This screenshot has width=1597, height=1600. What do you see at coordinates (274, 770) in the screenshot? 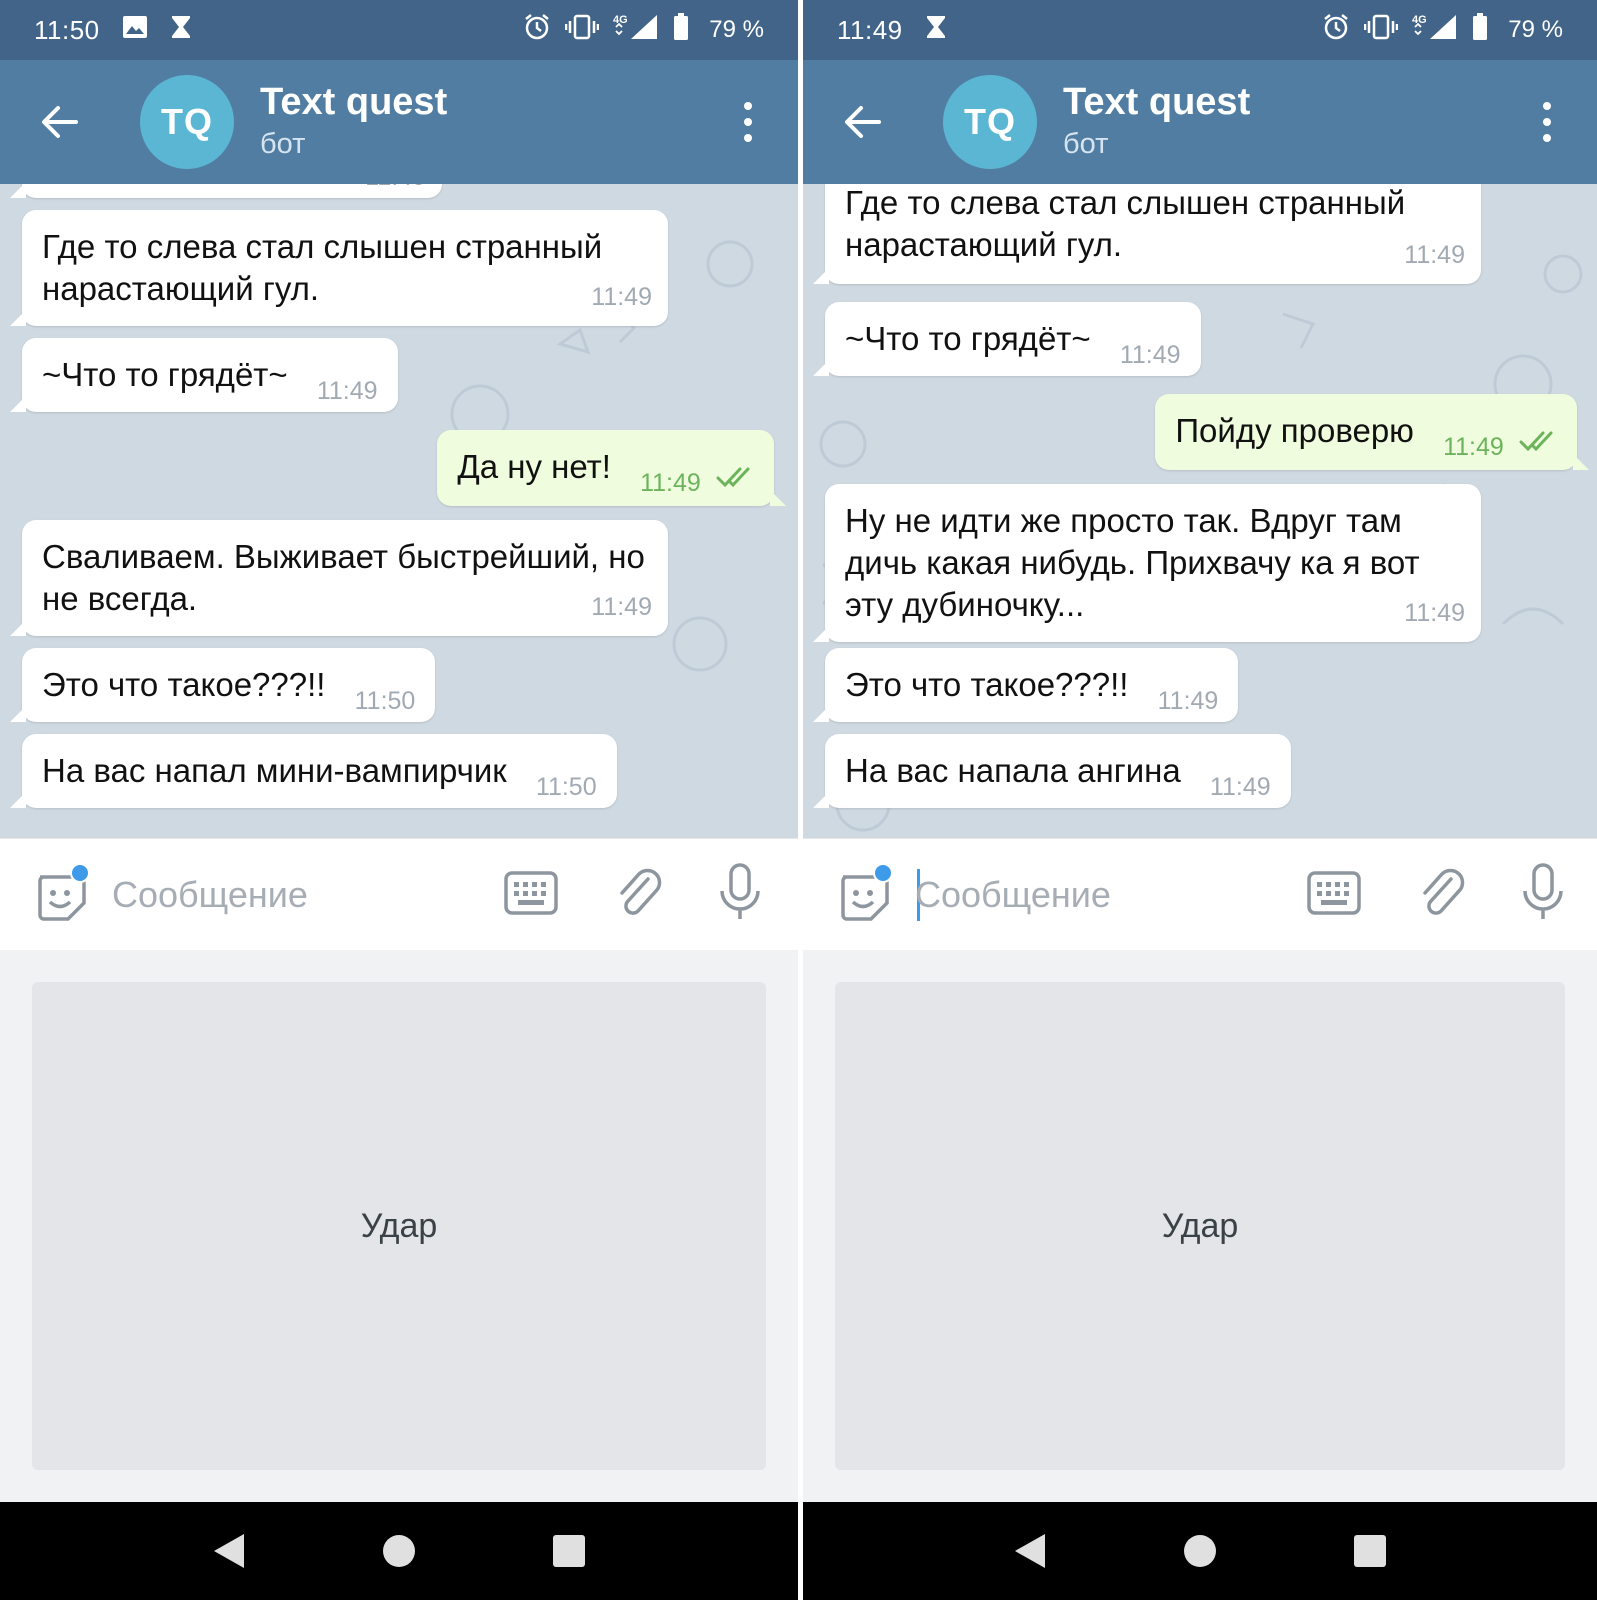
I see `message-text: На вас напал мини-вампирчик` at bounding box center [274, 770].